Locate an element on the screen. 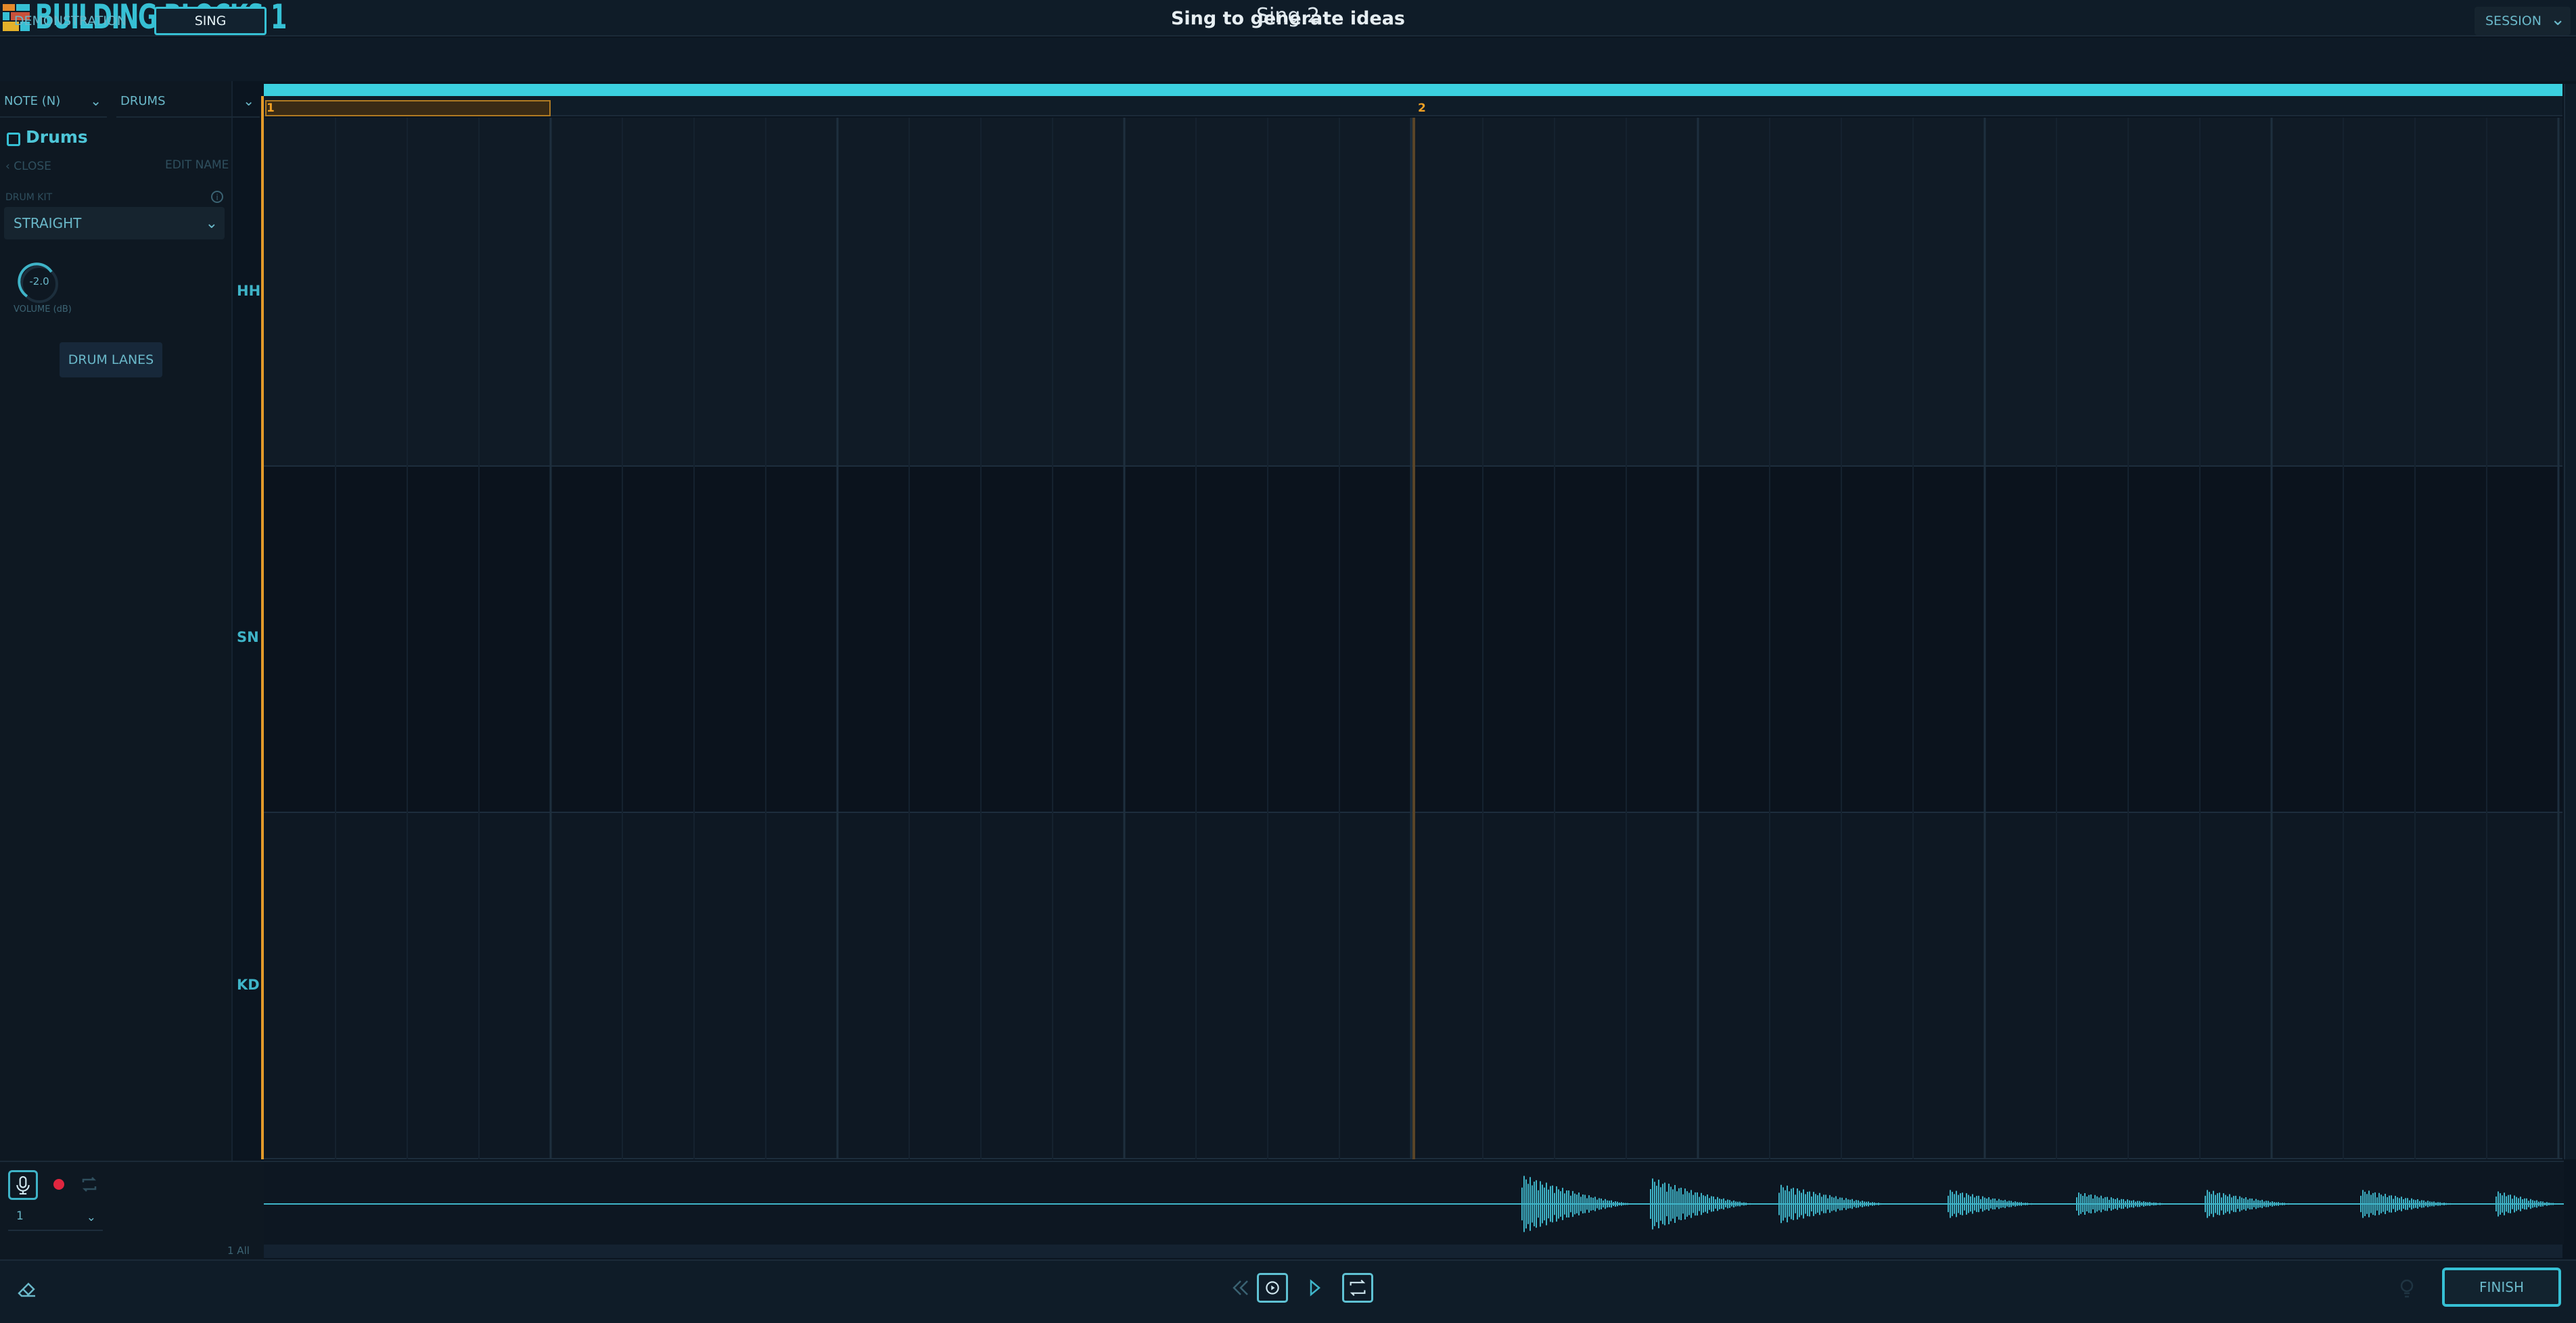  bar-number: 2 is located at coordinates (1422, 108).